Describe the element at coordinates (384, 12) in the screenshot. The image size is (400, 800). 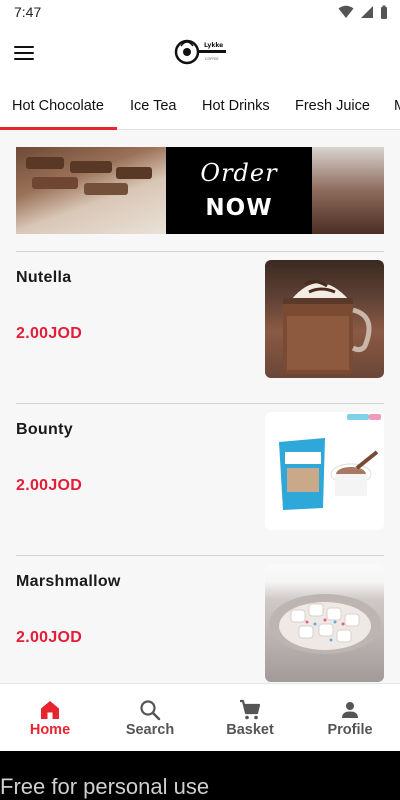
I see `battery-icon` at that location.